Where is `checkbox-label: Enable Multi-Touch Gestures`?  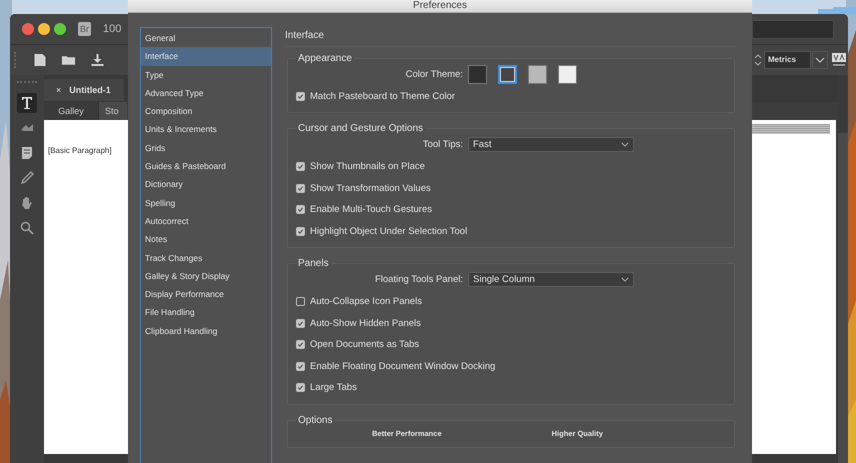
checkbox-label: Enable Multi-Touch Gestures is located at coordinates (371, 210).